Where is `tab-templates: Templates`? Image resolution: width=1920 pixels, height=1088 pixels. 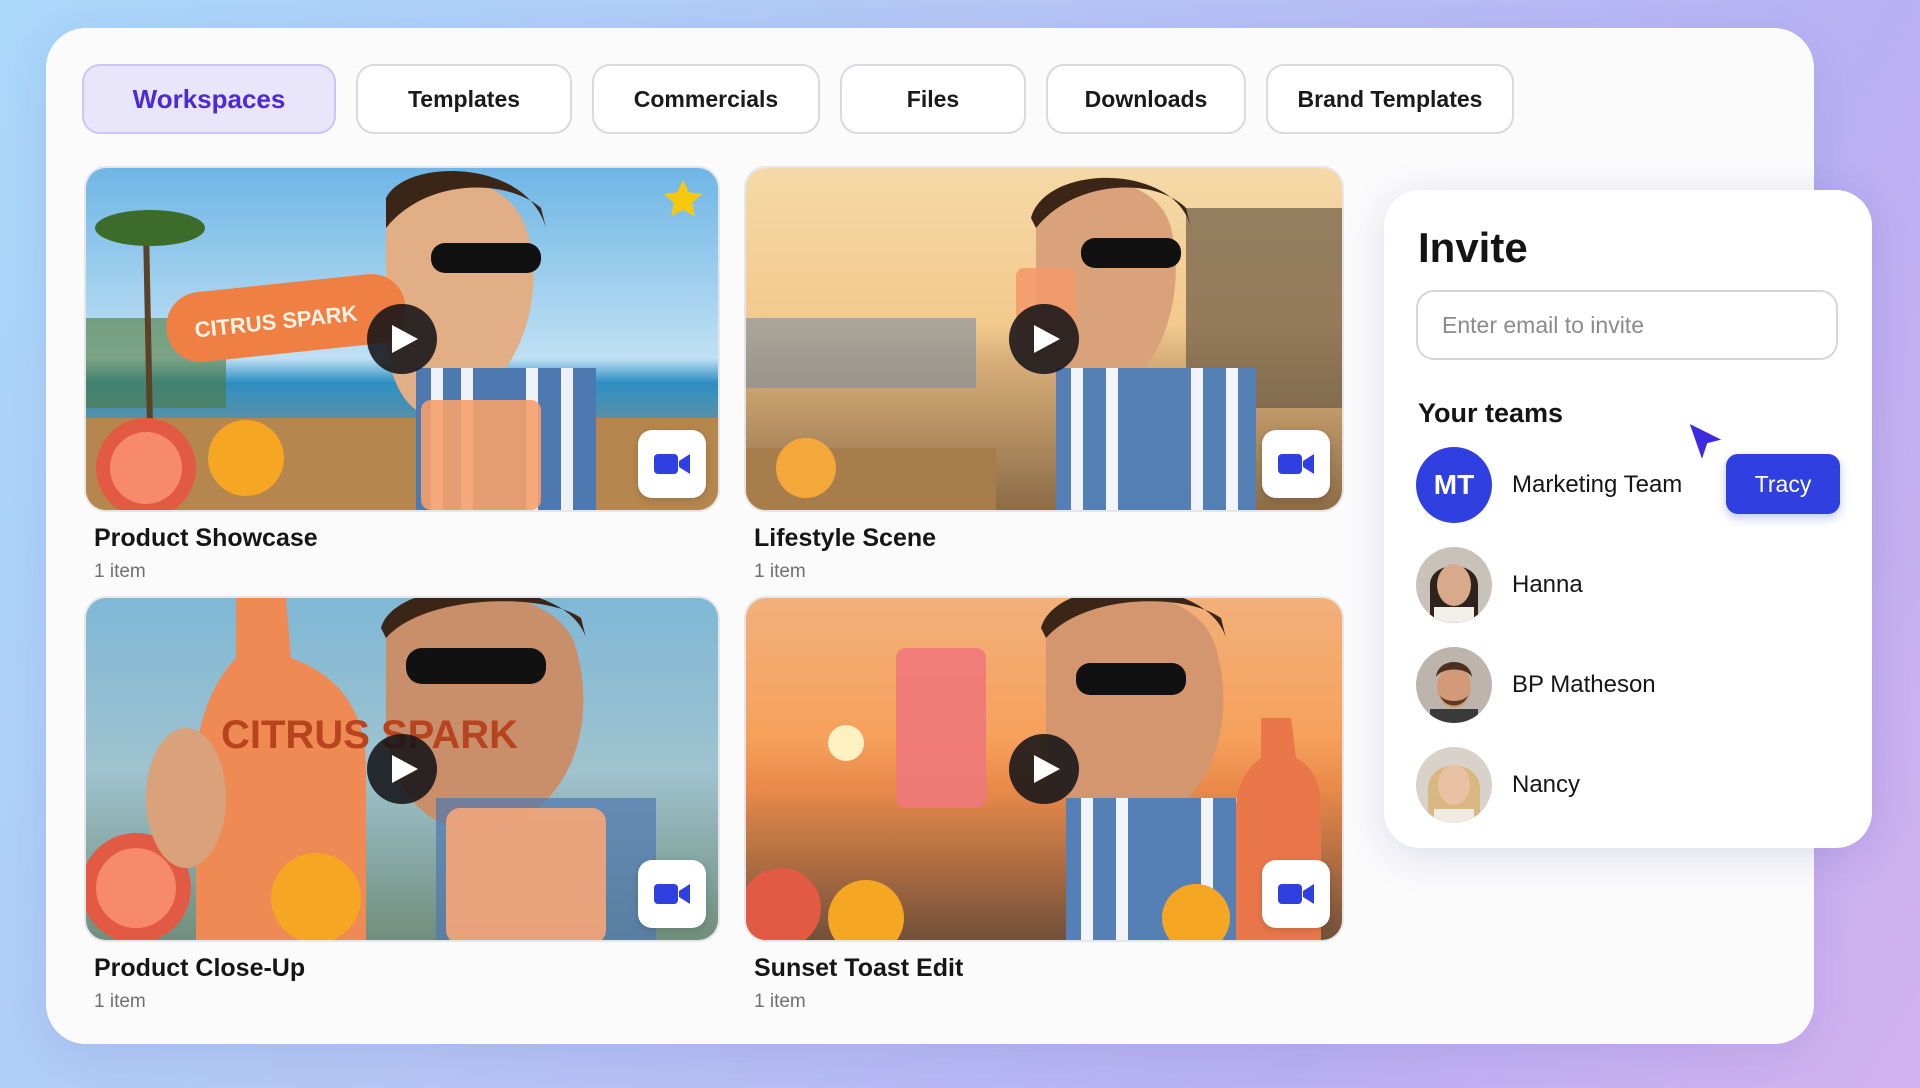 tab-templates: Templates is located at coordinates (464, 99).